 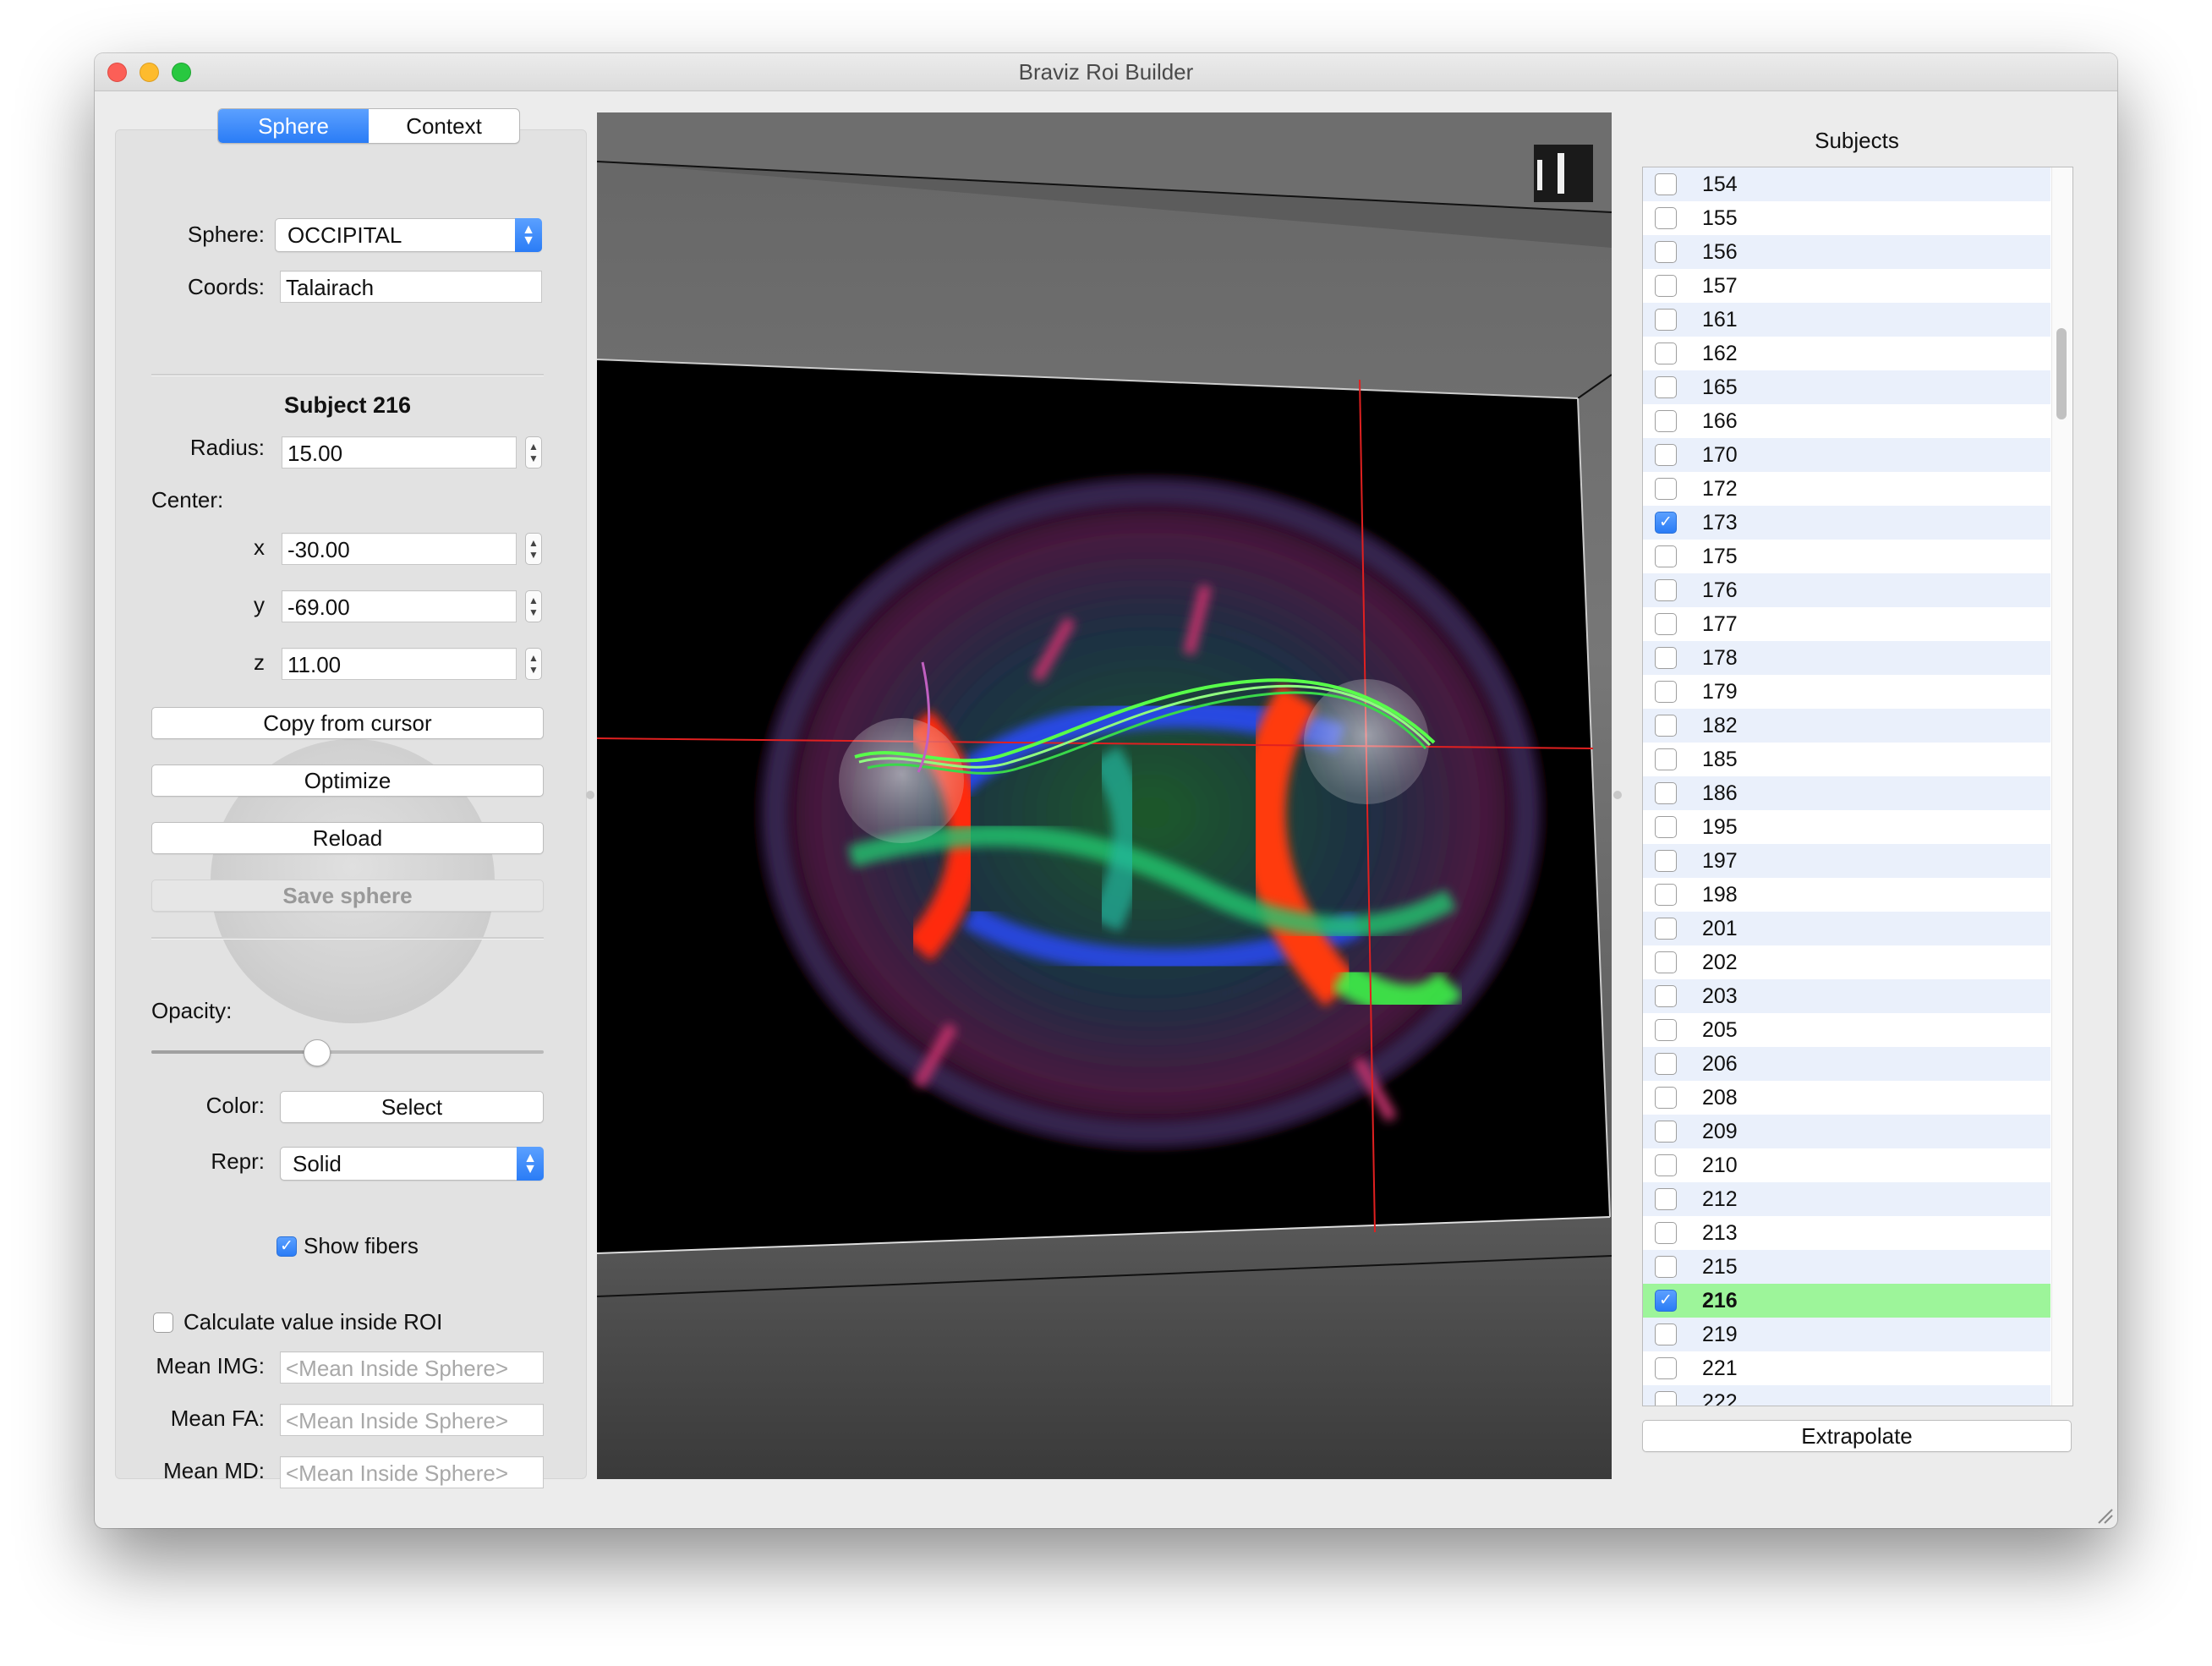 What do you see at coordinates (1846, 928) in the screenshot?
I see `subject-row-201: 201` at bounding box center [1846, 928].